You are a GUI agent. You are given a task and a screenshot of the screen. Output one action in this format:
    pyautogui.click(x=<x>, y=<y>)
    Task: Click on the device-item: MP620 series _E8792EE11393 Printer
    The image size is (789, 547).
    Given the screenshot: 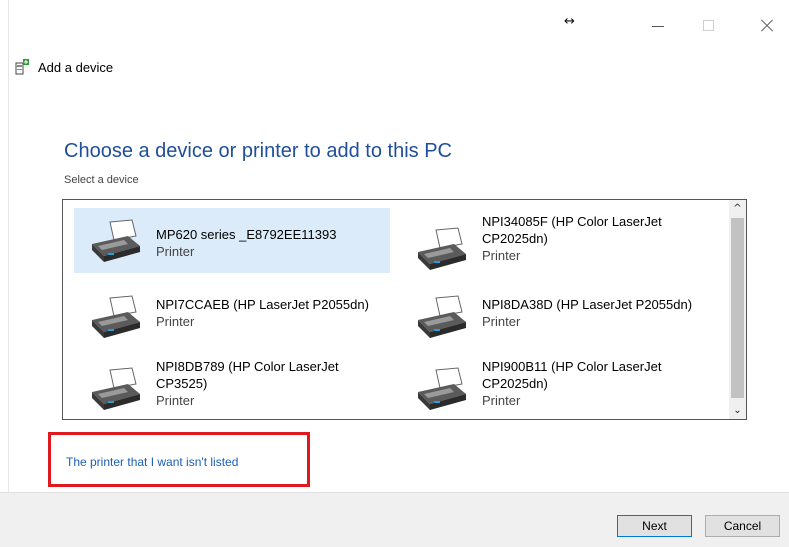 What is the action you would take?
    pyautogui.click(x=232, y=240)
    